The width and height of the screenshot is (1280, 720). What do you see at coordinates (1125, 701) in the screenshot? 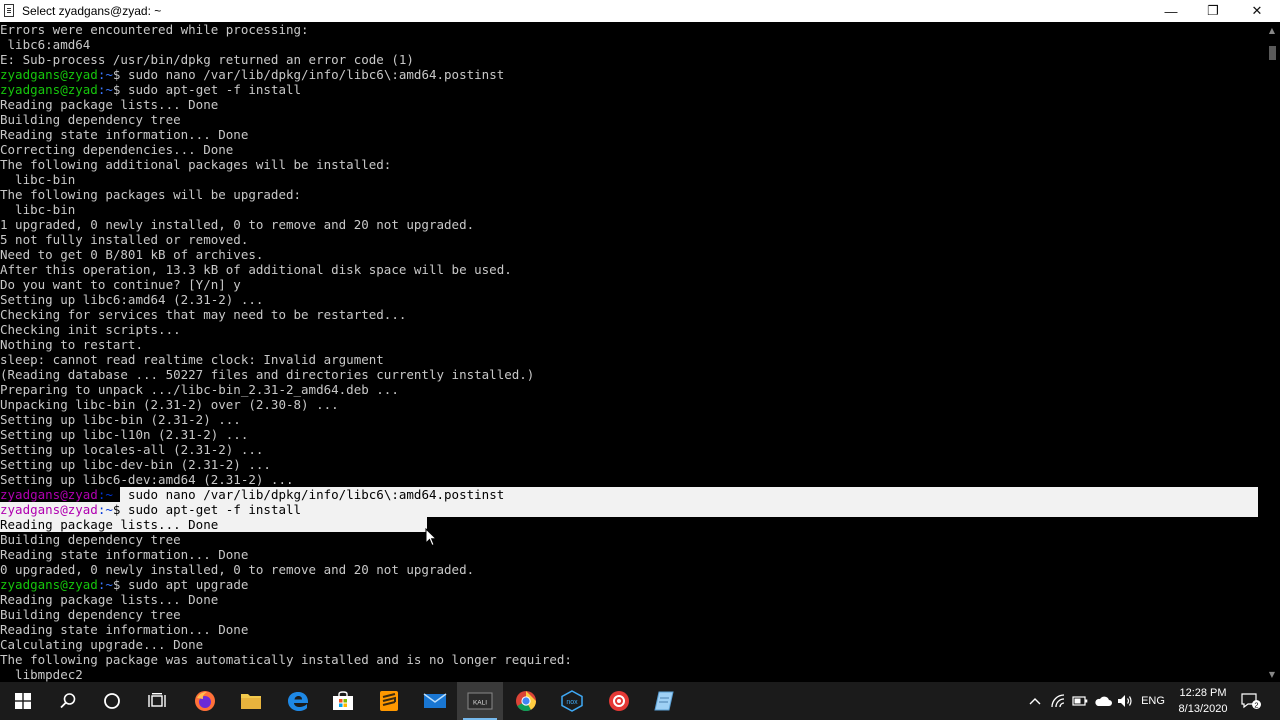
I see `volume-icon` at bounding box center [1125, 701].